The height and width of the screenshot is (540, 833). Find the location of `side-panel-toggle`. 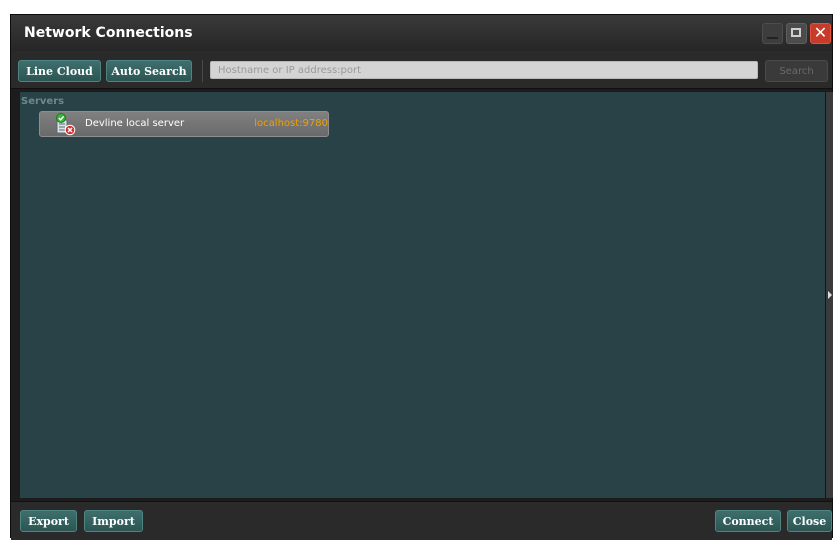

side-panel-toggle is located at coordinates (829, 295).